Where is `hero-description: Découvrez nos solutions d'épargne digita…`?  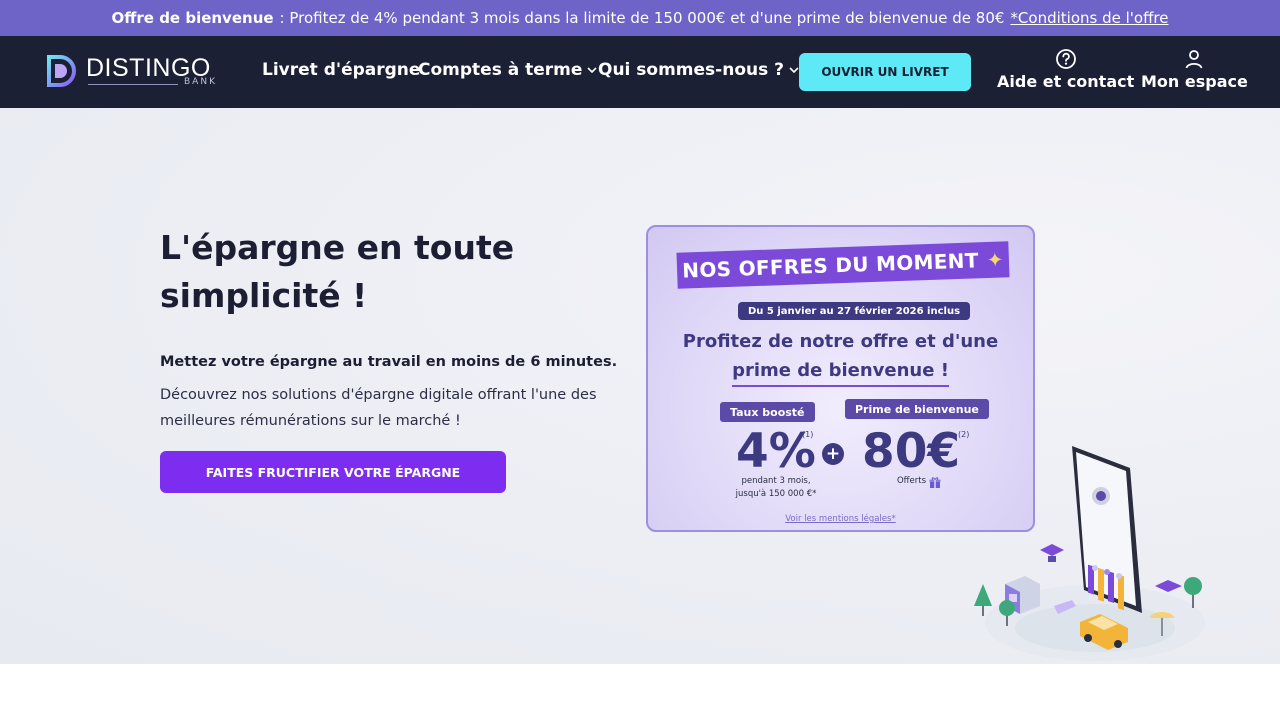
hero-description: Découvrez nos solutions d'épargne digita… is located at coordinates (378, 408).